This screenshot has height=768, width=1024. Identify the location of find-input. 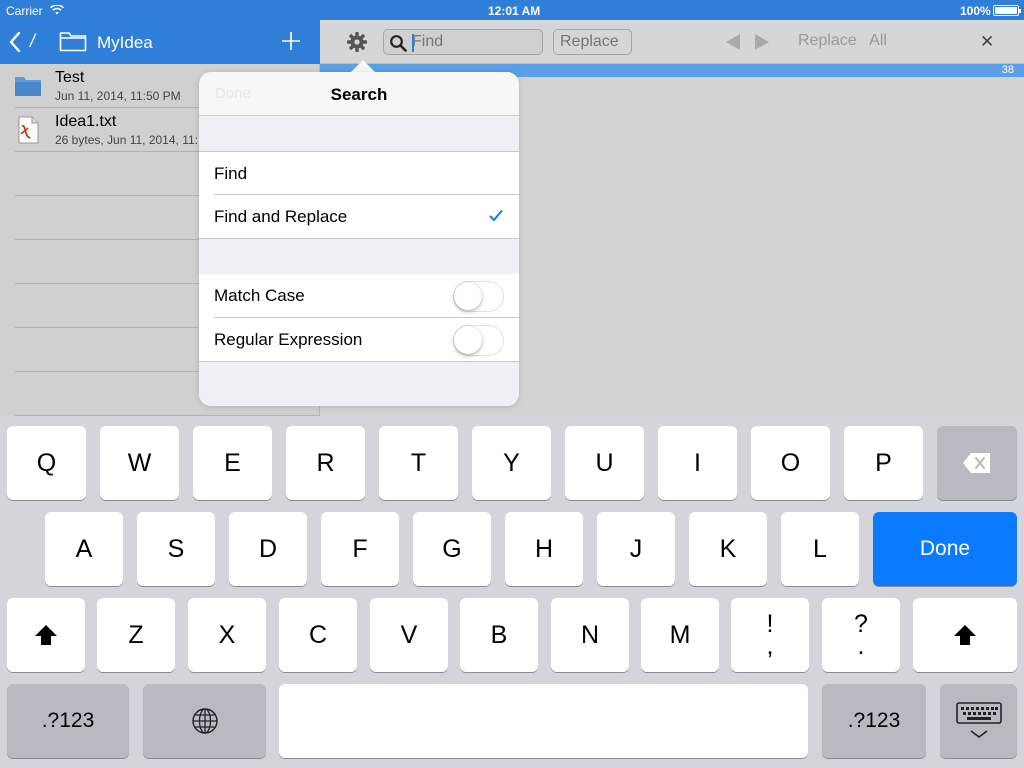
(475, 42).